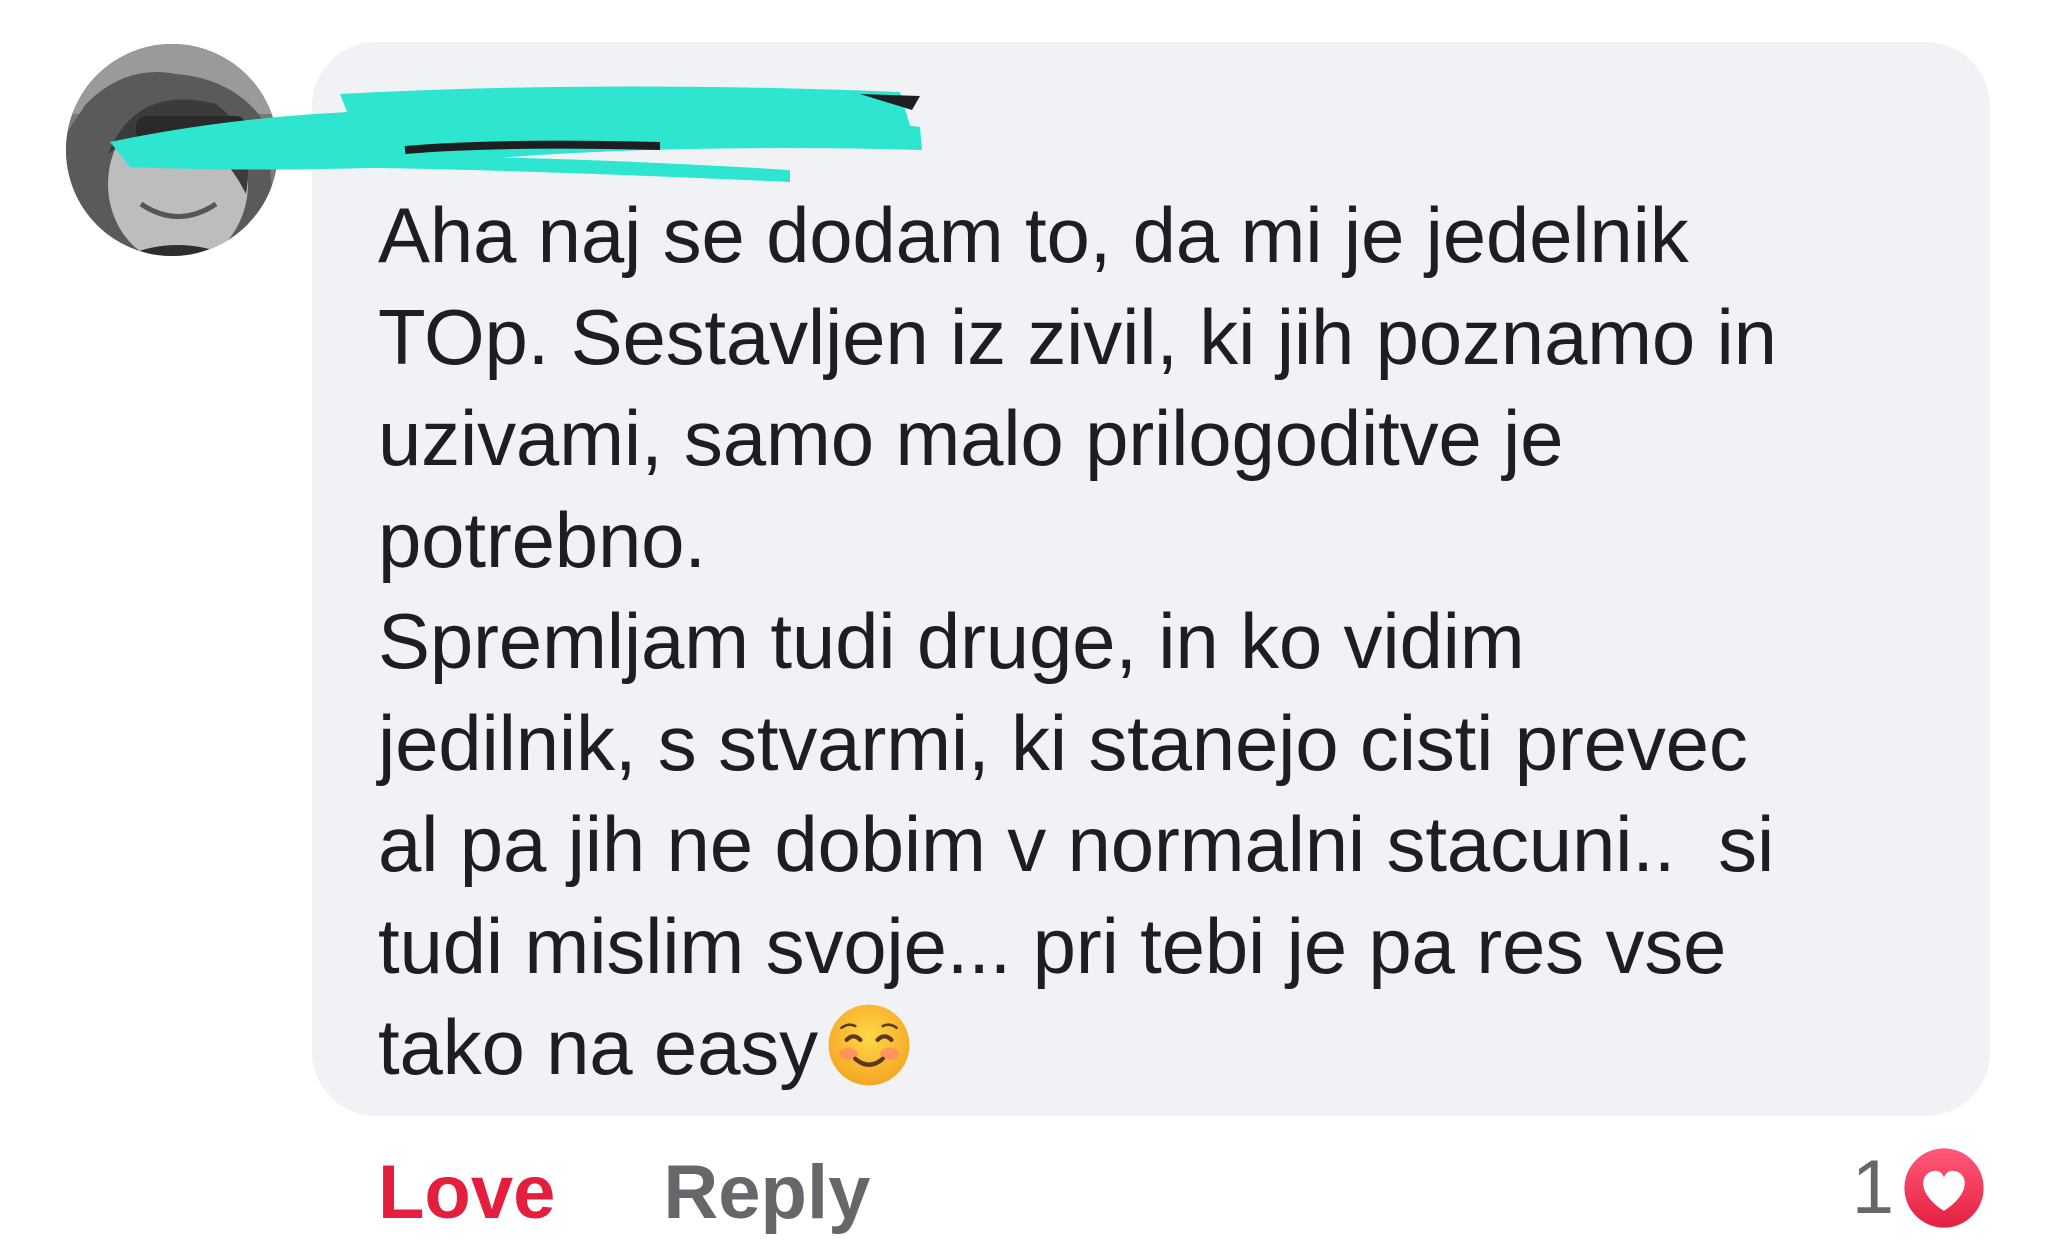  Describe the element at coordinates (516, 134) in the screenshot. I see `author-name-redaction` at that location.